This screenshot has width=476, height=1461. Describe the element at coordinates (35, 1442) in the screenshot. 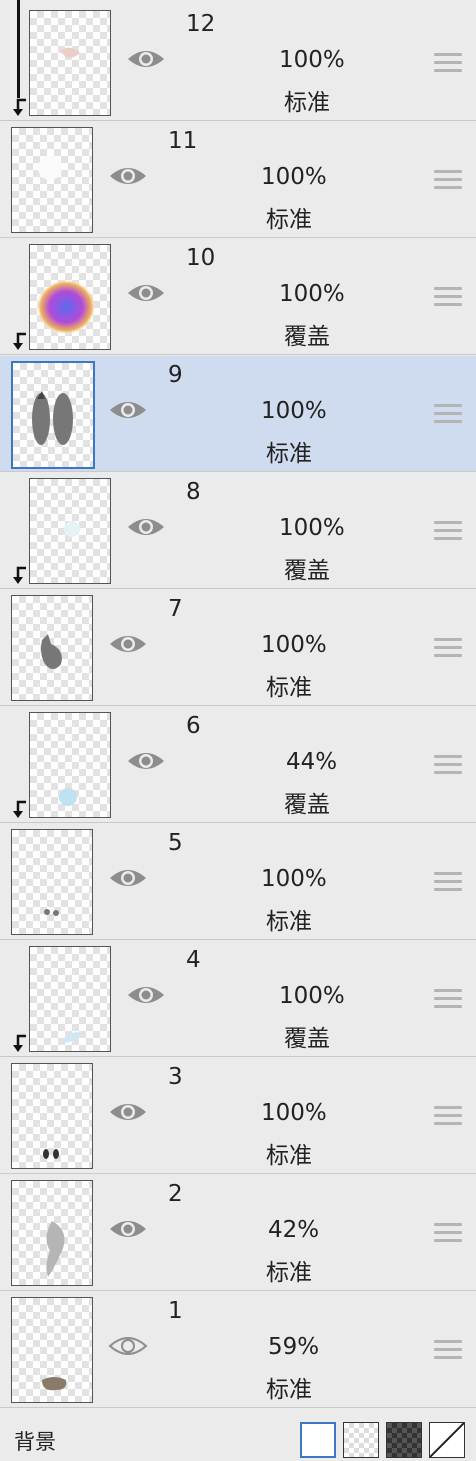

I see `background-label: 背景` at that location.